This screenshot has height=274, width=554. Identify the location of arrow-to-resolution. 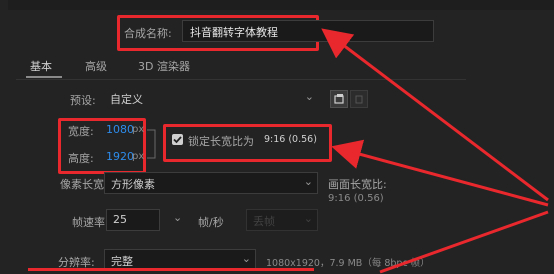
(464, 242).